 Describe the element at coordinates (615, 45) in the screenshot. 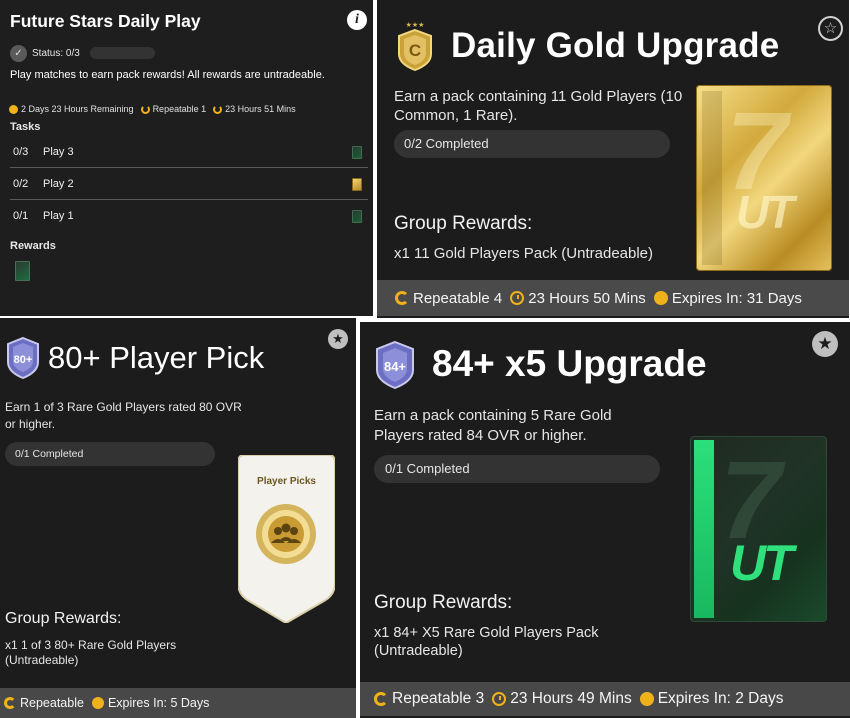

I see `panel-title: Daily Gold Upgrade` at that location.